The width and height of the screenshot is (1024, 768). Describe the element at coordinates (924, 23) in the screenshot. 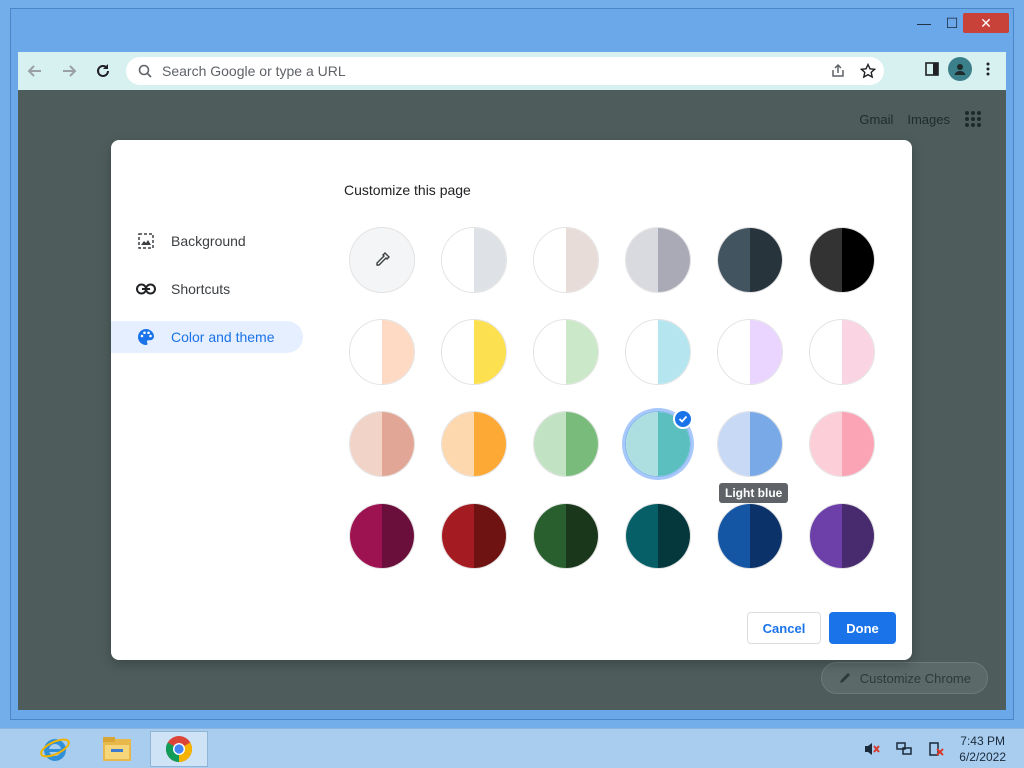

I see `minimize-button: —` at that location.